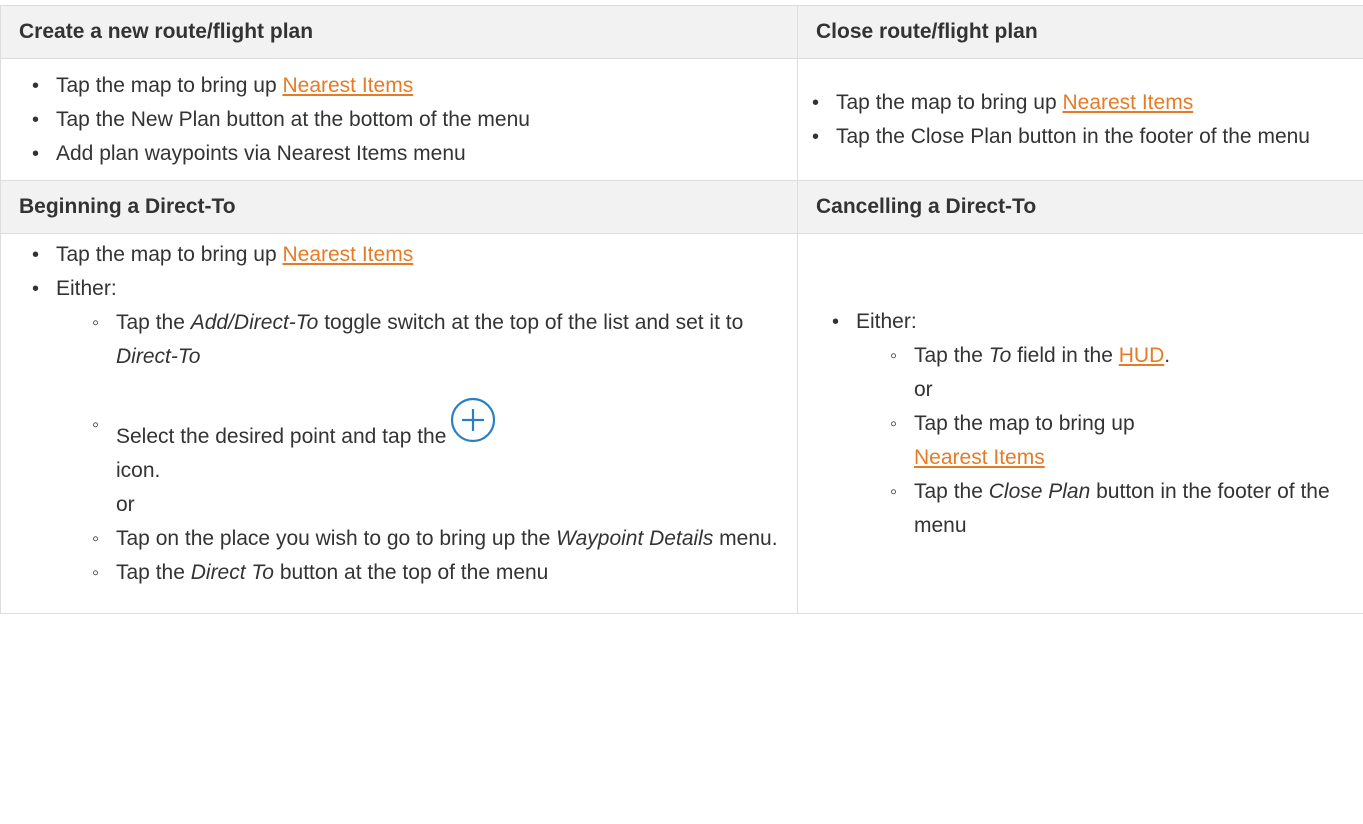 Image resolution: width=1363 pixels, height=824 pixels. Describe the element at coordinates (473, 420) in the screenshot. I see `plus-circle-icon` at that location.